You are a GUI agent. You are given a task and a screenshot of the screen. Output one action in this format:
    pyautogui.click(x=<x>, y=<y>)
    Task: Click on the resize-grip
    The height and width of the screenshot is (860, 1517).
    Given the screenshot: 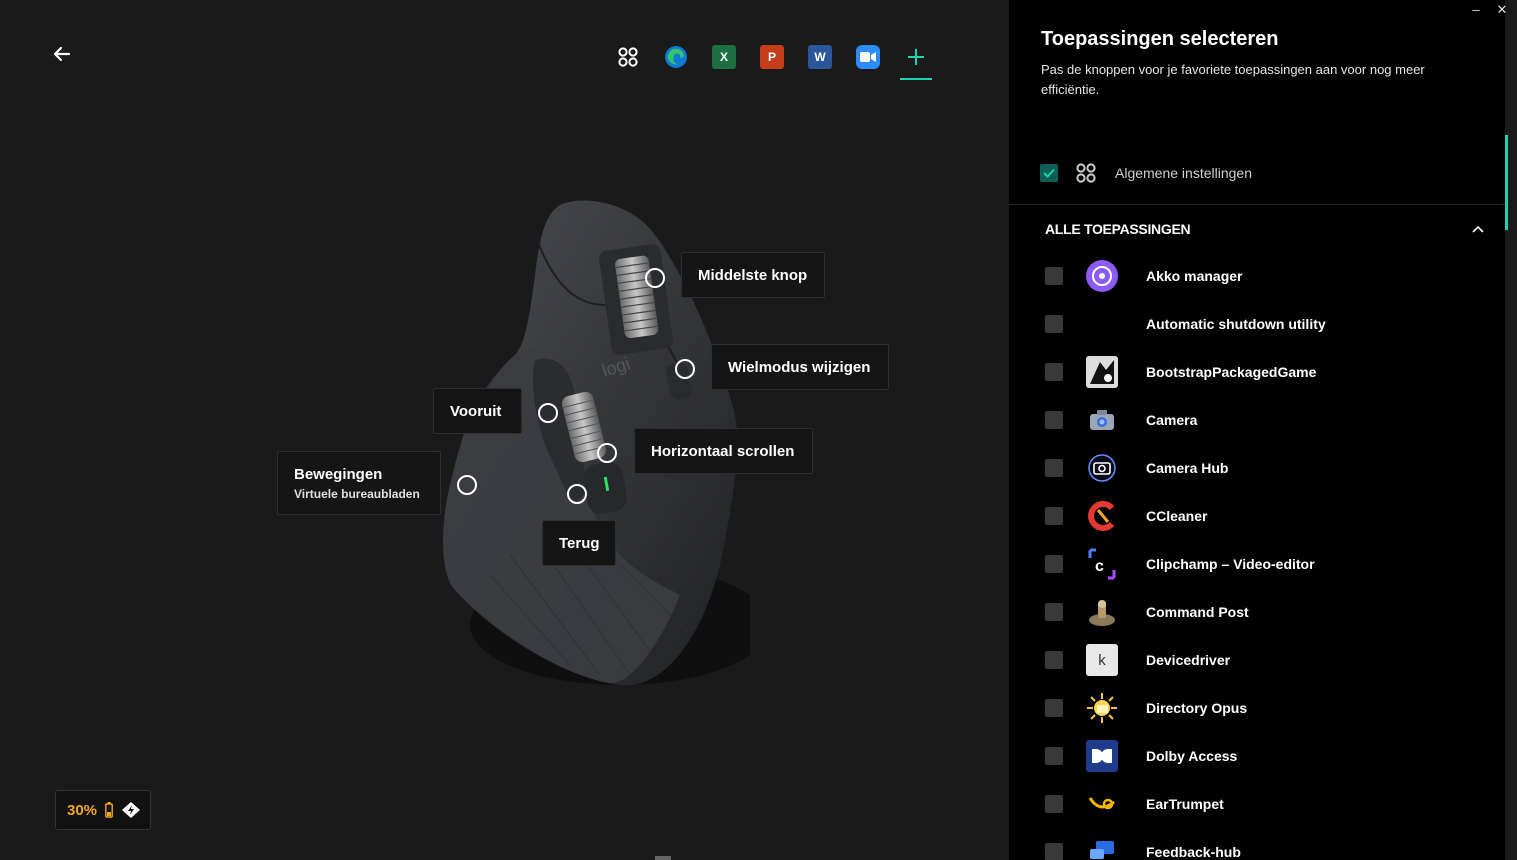 What is the action you would take?
    pyautogui.click(x=663, y=858)
    